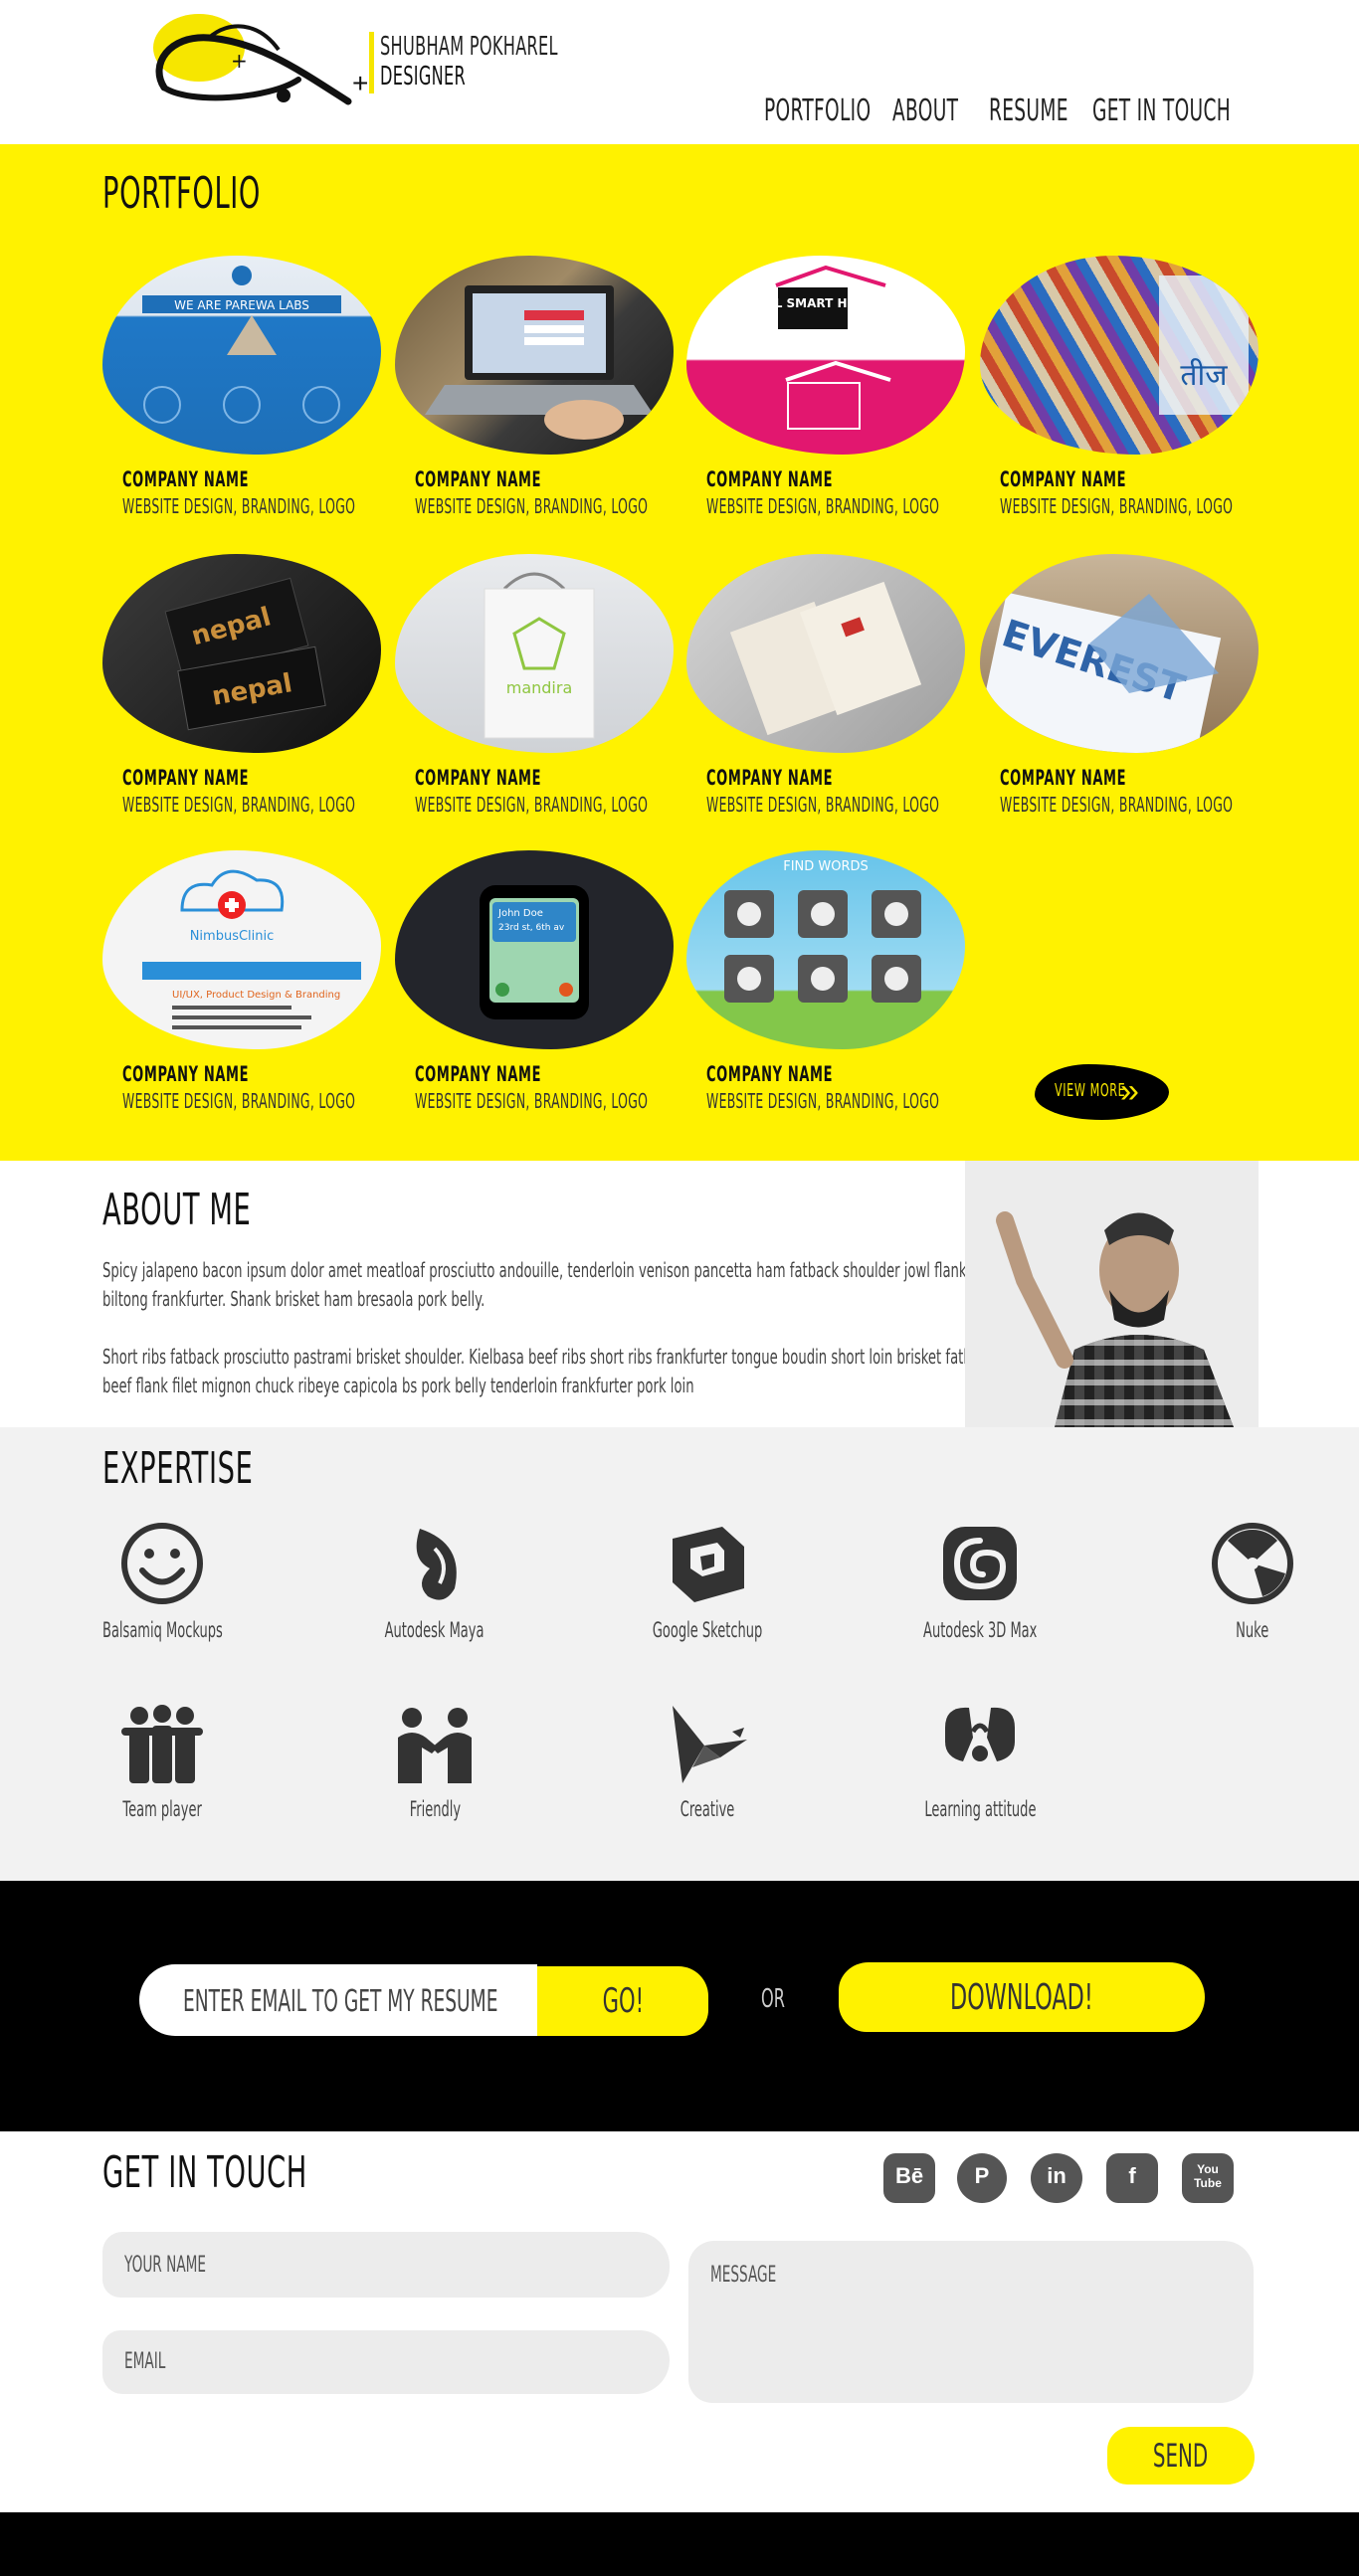 The width and height of the screenshot is (1359, 2576). I want to click on profile-photo, so click(1112, 1294).